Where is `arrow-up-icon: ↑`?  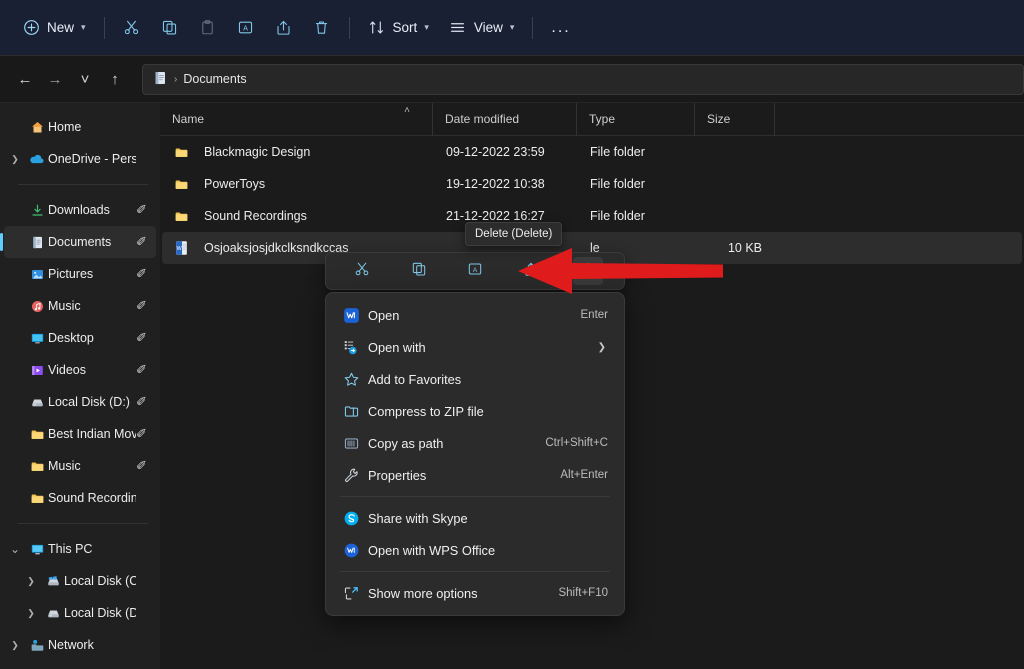
arrow-up-icon: ↑ is located at coordinates (115, 79).